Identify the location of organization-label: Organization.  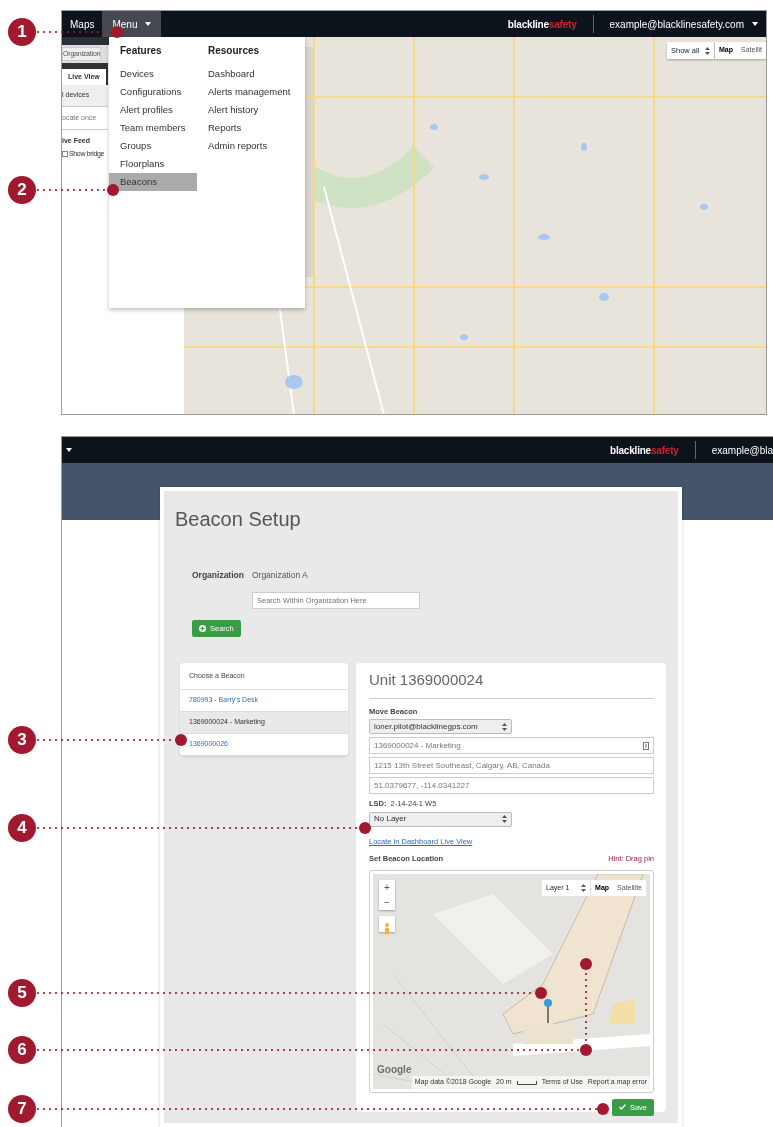
(218, 575).